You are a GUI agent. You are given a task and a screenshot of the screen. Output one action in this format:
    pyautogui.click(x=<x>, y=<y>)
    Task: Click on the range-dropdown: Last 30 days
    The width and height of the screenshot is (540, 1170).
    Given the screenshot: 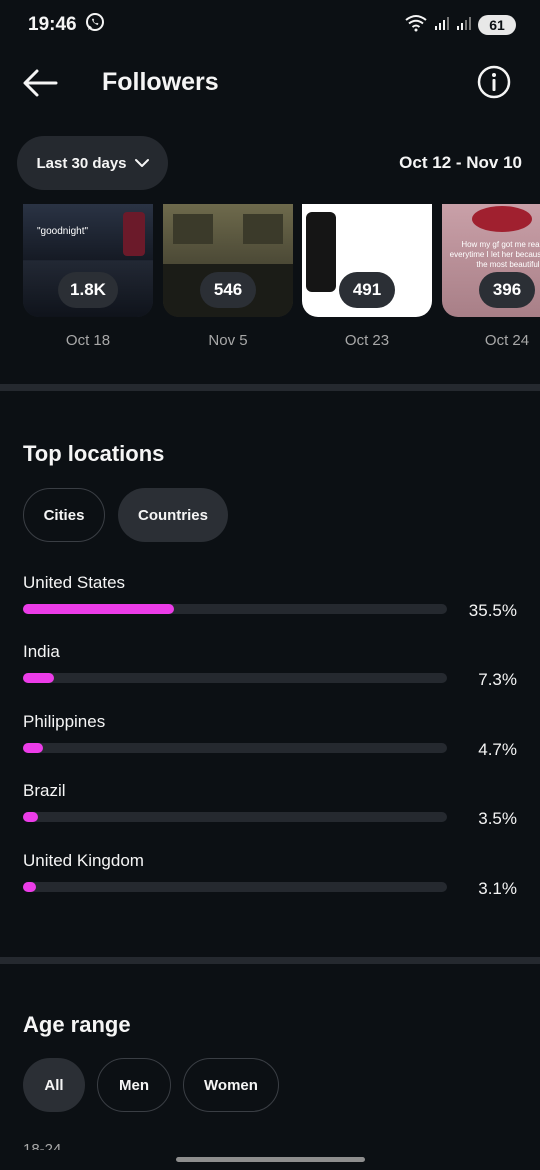 What is the action you would take?
    pyautogui.click(x=92, y=163)
    